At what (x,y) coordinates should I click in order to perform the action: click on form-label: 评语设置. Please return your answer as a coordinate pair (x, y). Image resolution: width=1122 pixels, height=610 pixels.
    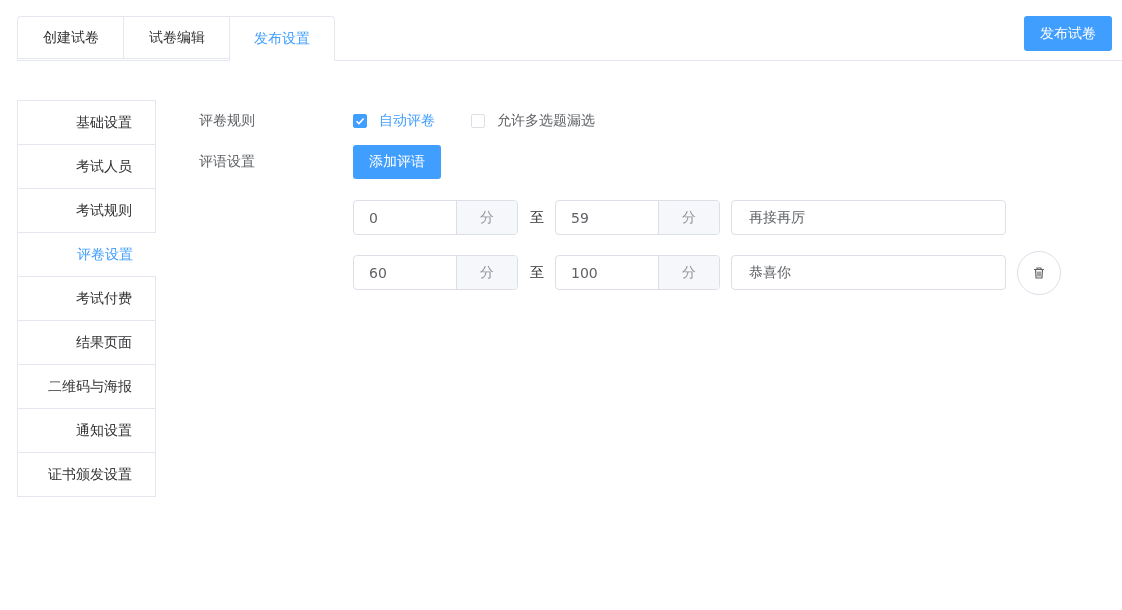
    Looking at the image, I should click on (227, 162).